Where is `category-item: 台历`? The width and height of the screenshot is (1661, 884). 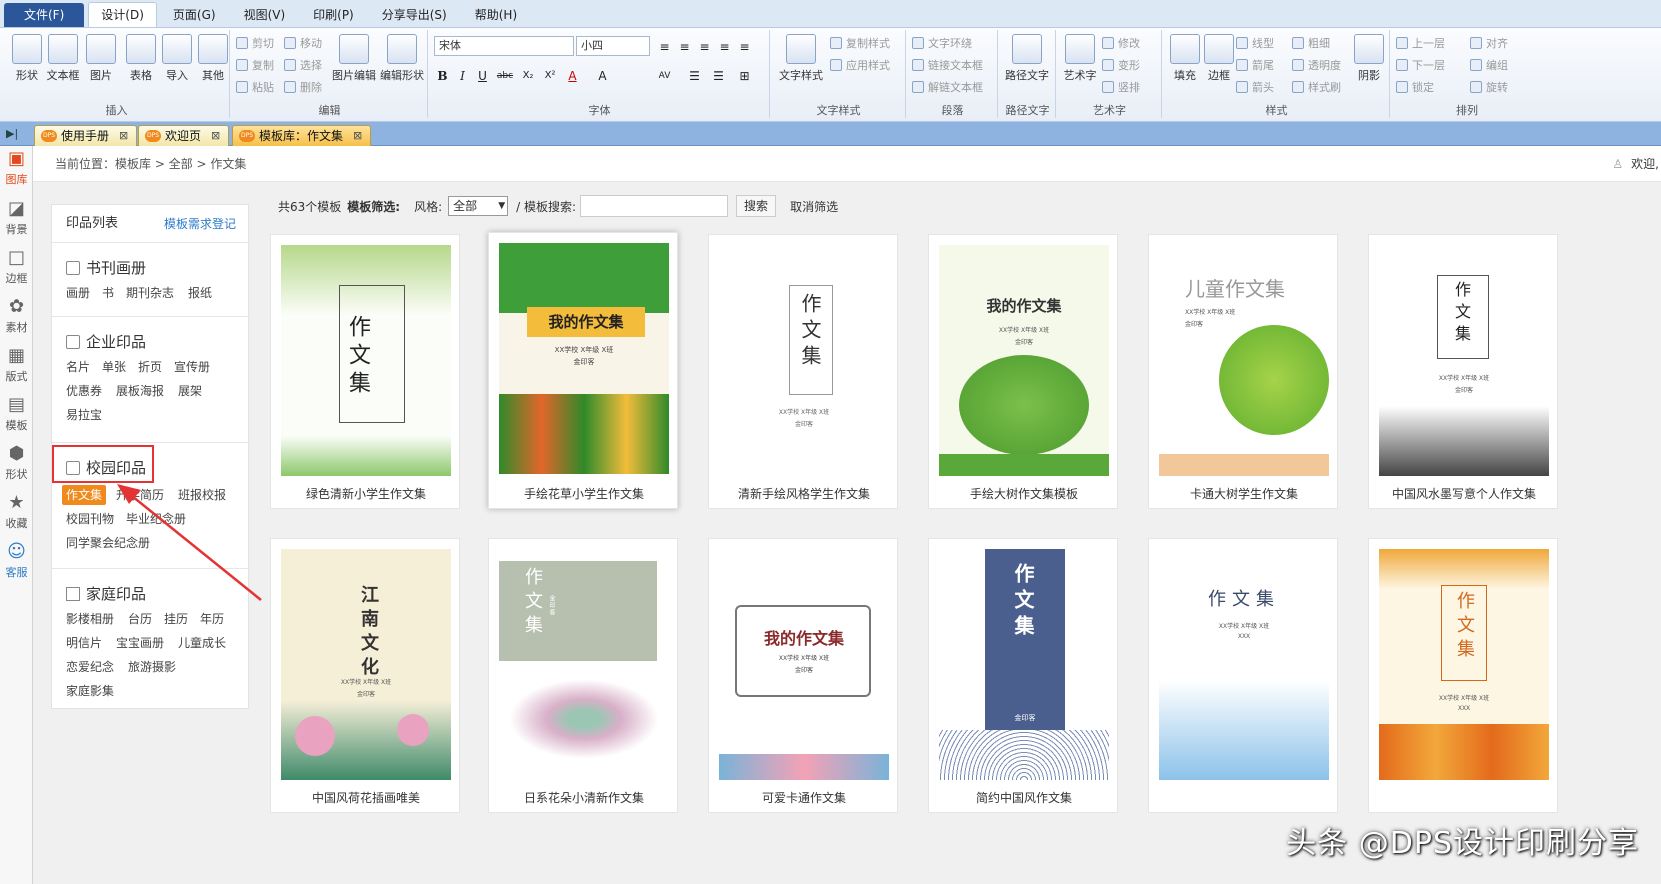 category-item: 台历 is located at coordinates (140, 619).